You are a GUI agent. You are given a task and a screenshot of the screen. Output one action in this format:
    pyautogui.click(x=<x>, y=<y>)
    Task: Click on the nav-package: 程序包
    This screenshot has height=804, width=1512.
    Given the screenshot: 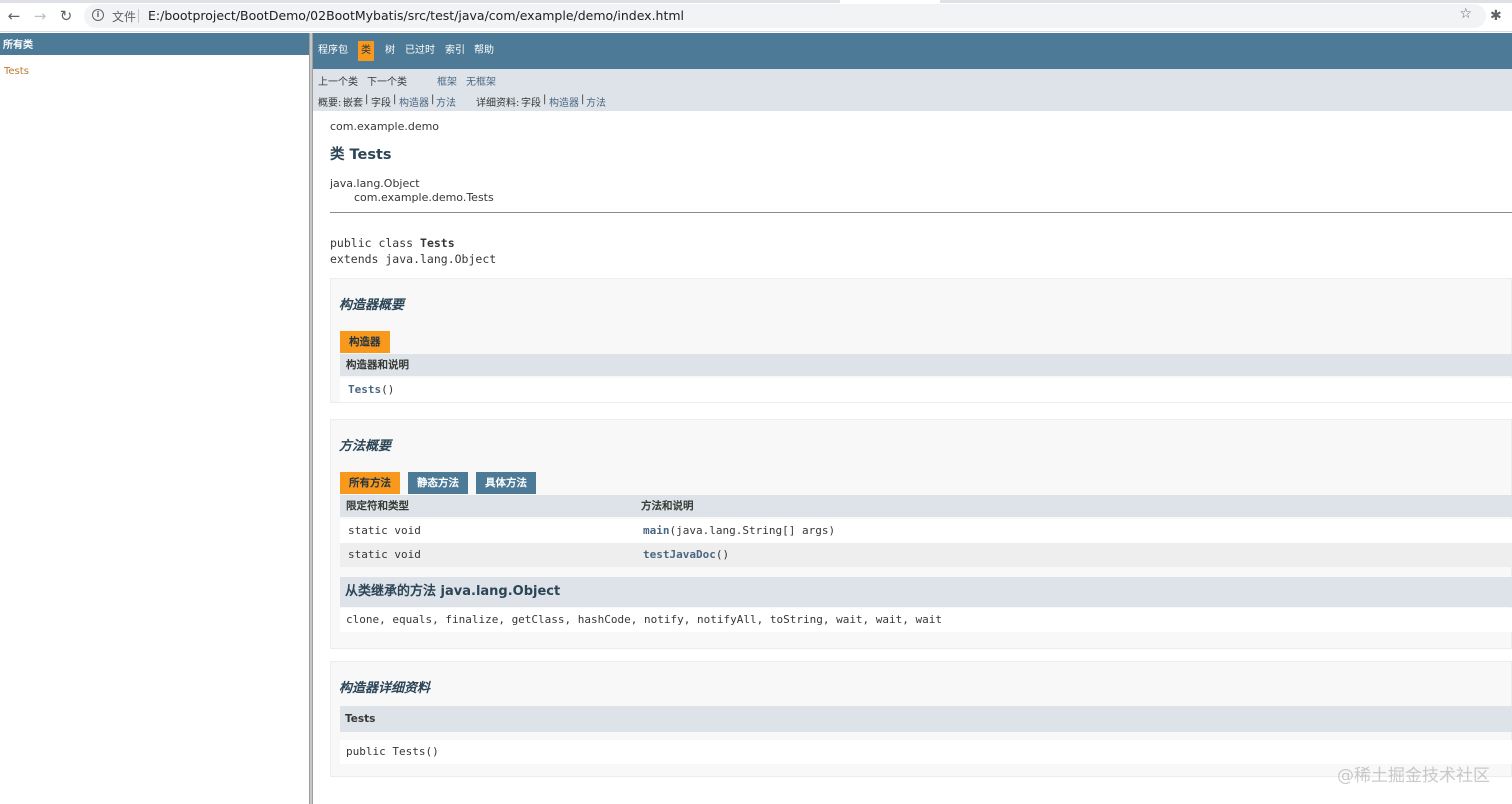 What is the action you would take?
    pyautogui.click(x=333, y=51)
    